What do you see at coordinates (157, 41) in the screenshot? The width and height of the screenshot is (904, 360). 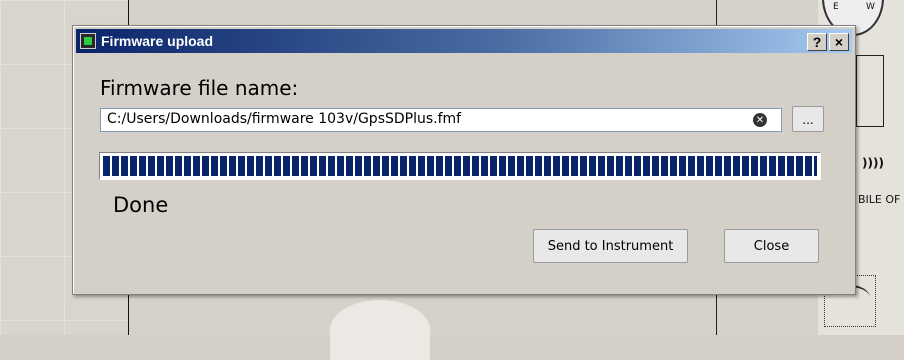 I see `dialog-title: Firmware upload` at bounding box center [157, 41].